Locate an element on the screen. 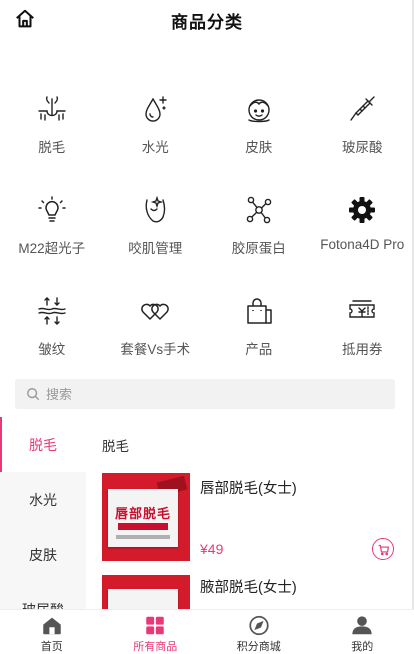 The height and width of the screenshot is (654, 414). category-label: 咬肌管理 is located at coordinates (155, 248).